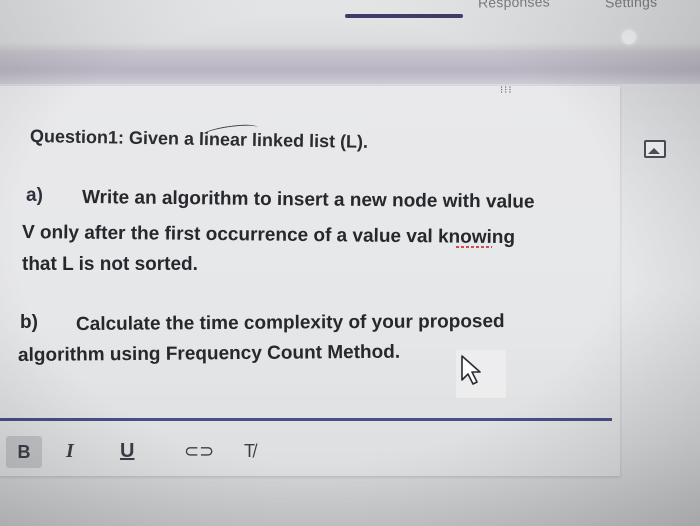 The image size is (700, 526). I want to click on clear-format-icon: T̸, so click(249, 451).